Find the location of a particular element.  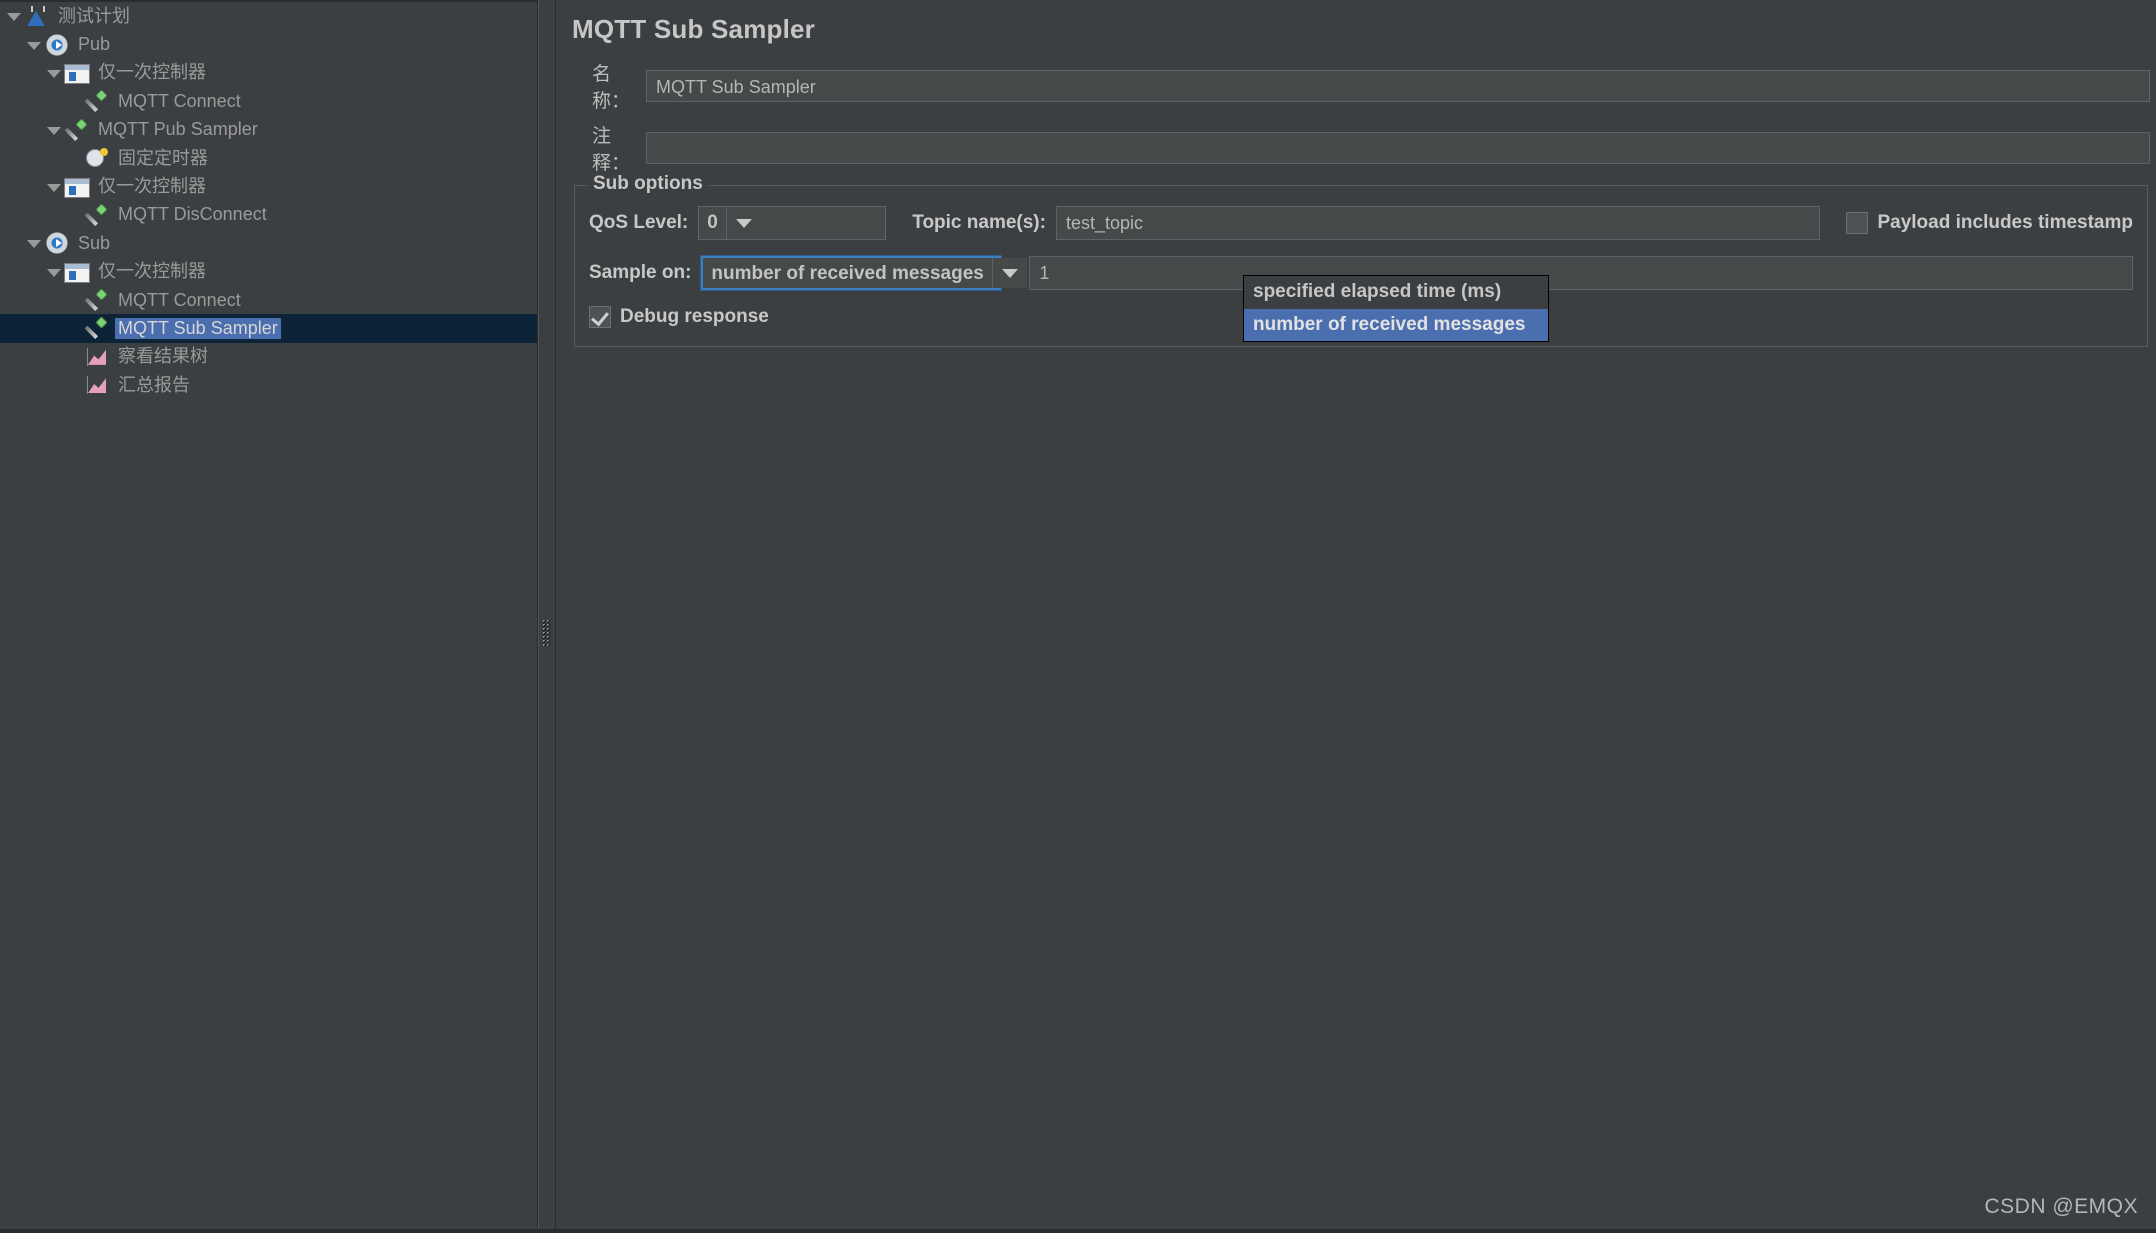

comment-field-row: 注释： is located at coordinates (1358, 148).